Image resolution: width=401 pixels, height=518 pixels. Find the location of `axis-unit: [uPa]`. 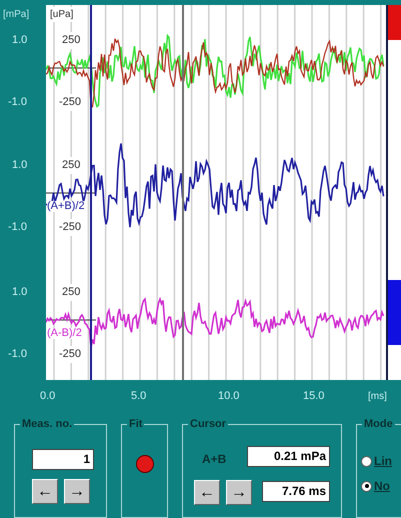

axis-unit: [uPa] is located at coordinates (62, 14).